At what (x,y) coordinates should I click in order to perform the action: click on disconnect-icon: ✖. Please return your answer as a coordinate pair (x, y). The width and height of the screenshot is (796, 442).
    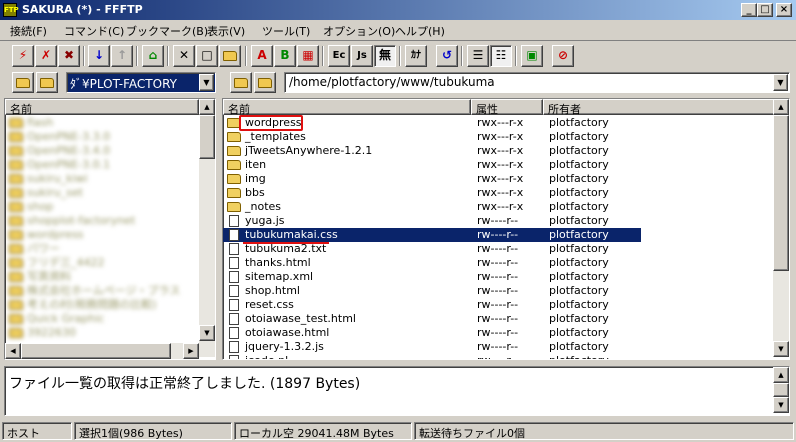
    Looking at the image, I should click on (69, 56).